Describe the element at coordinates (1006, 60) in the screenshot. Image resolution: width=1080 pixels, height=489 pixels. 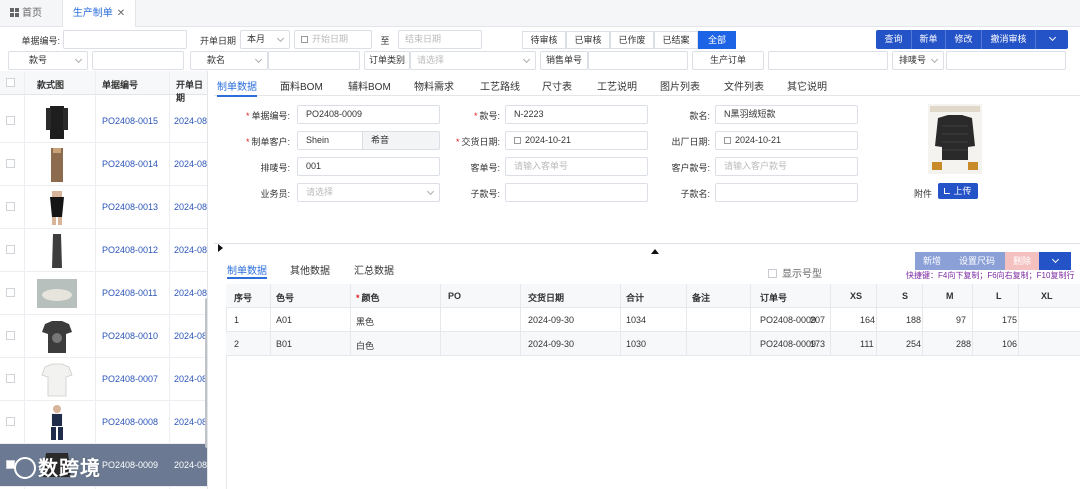
I see `marker-no-input` at that location.